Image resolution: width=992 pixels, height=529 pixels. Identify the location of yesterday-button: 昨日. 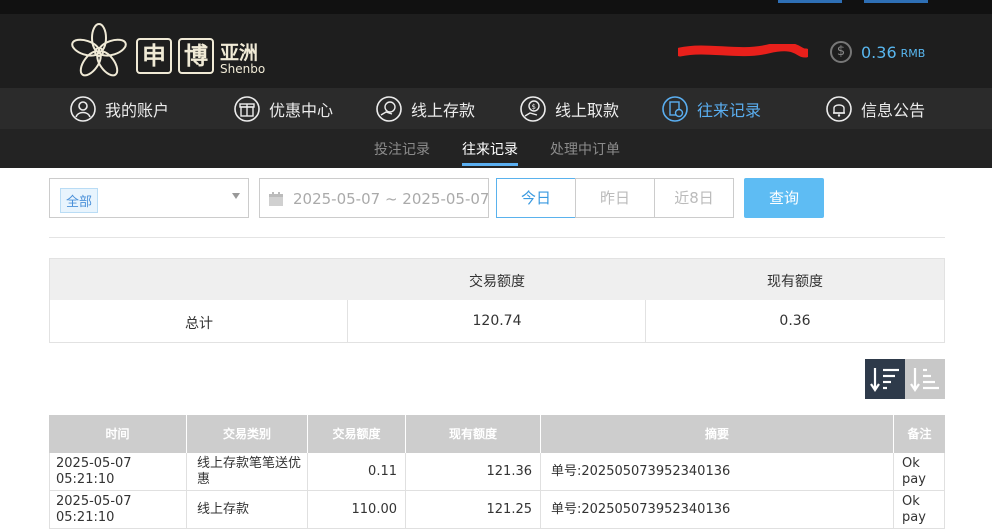
(615, 198).